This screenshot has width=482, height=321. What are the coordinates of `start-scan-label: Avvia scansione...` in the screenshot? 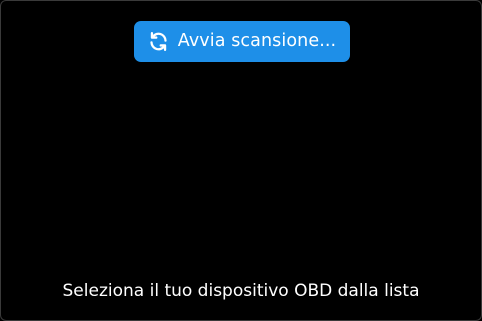 It's located at (257, 40).